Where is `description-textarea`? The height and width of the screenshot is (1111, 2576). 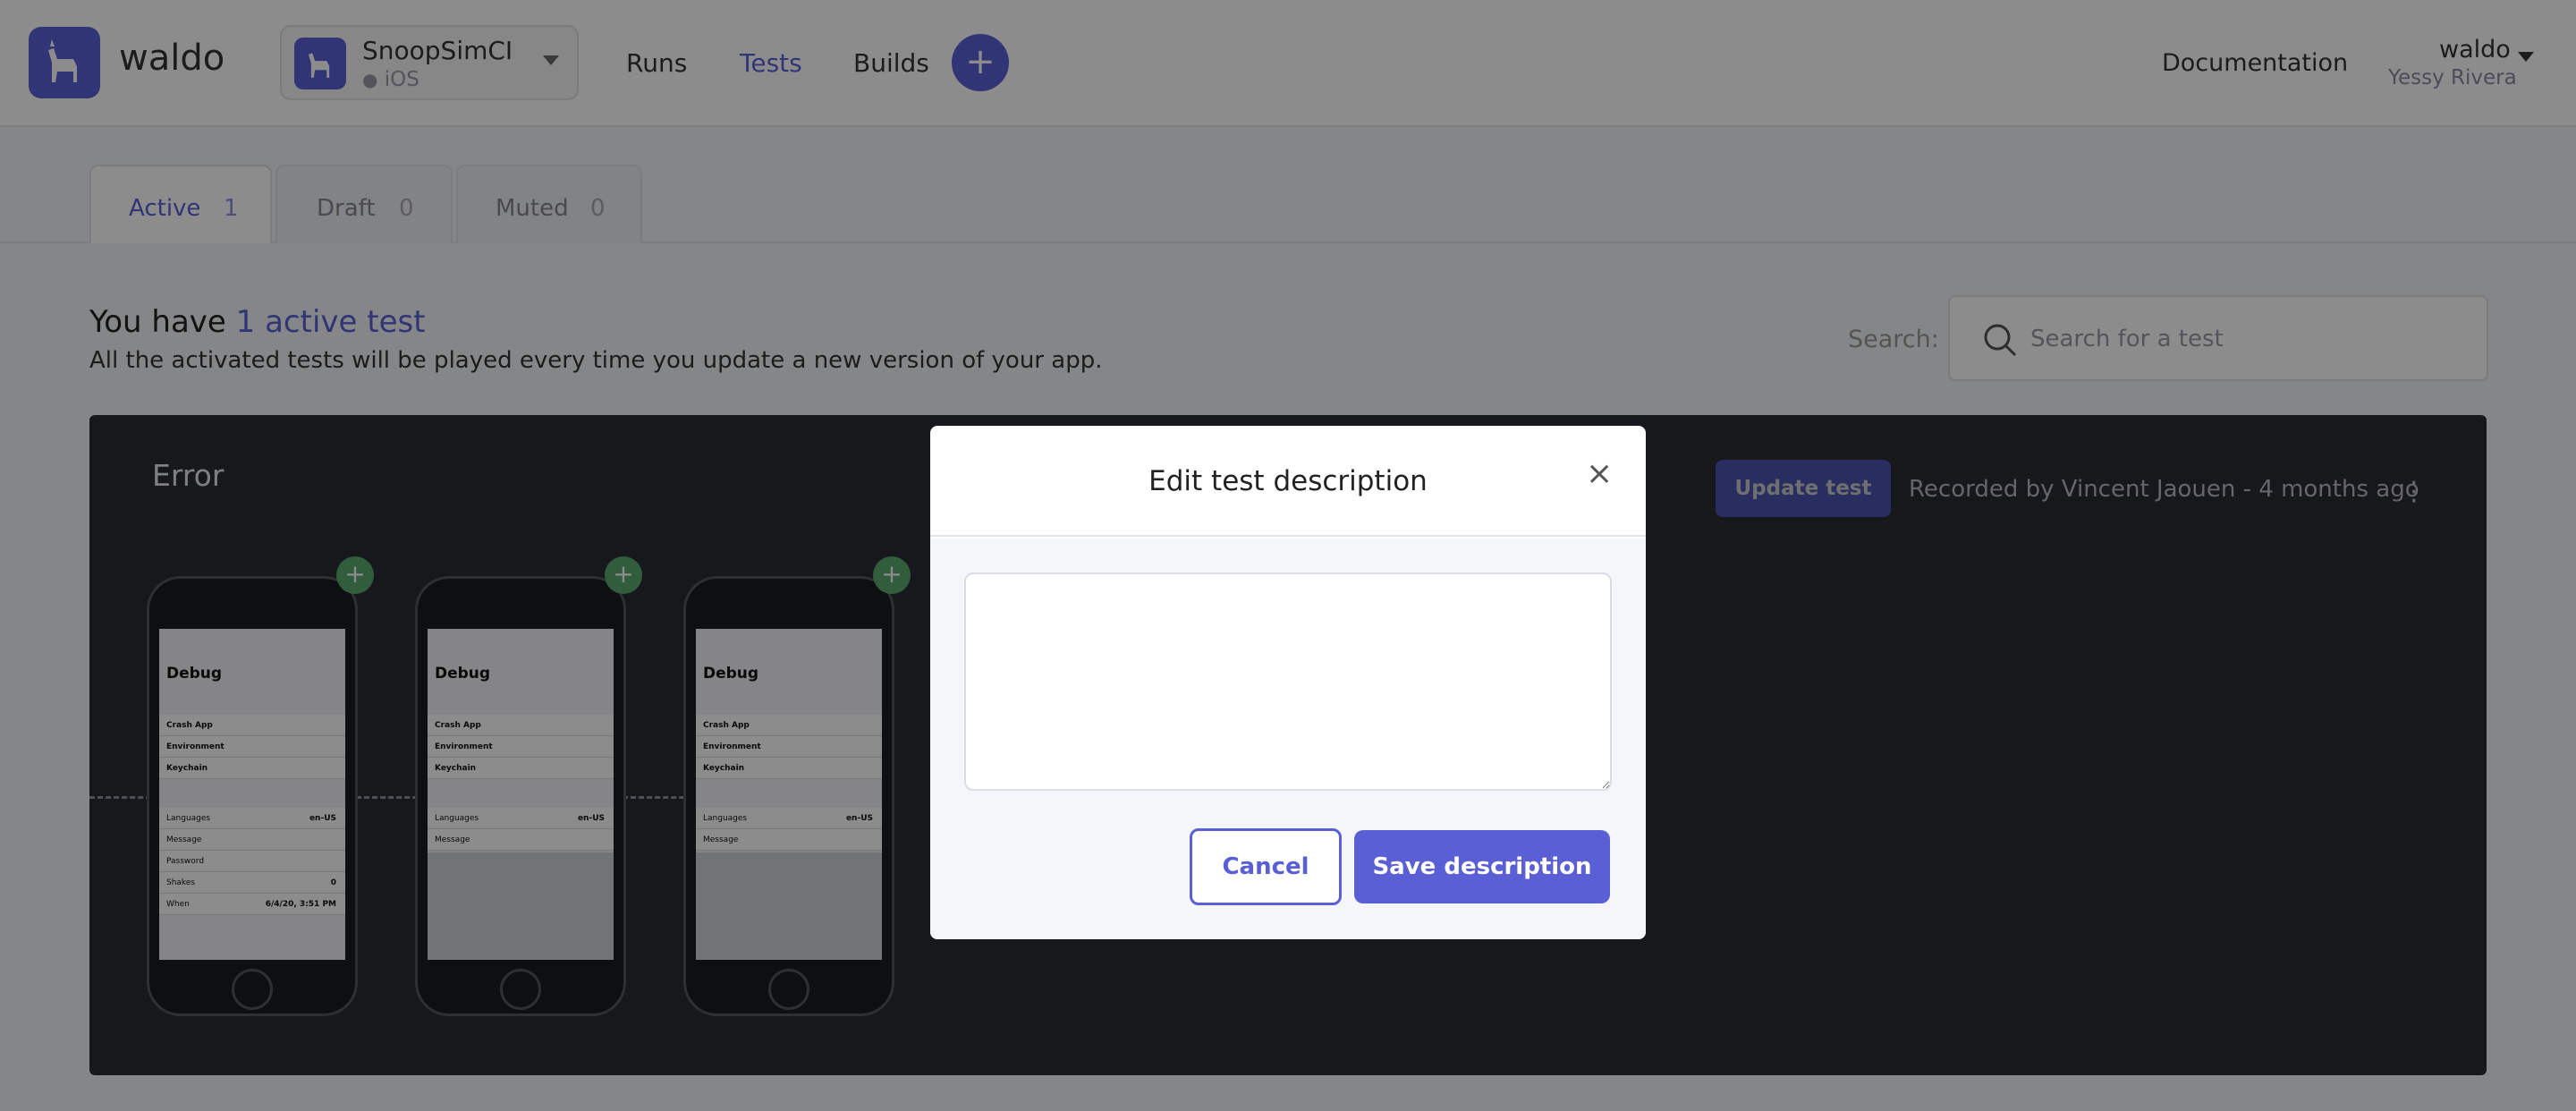 description-textarea is located at coordinates (1288, 681).